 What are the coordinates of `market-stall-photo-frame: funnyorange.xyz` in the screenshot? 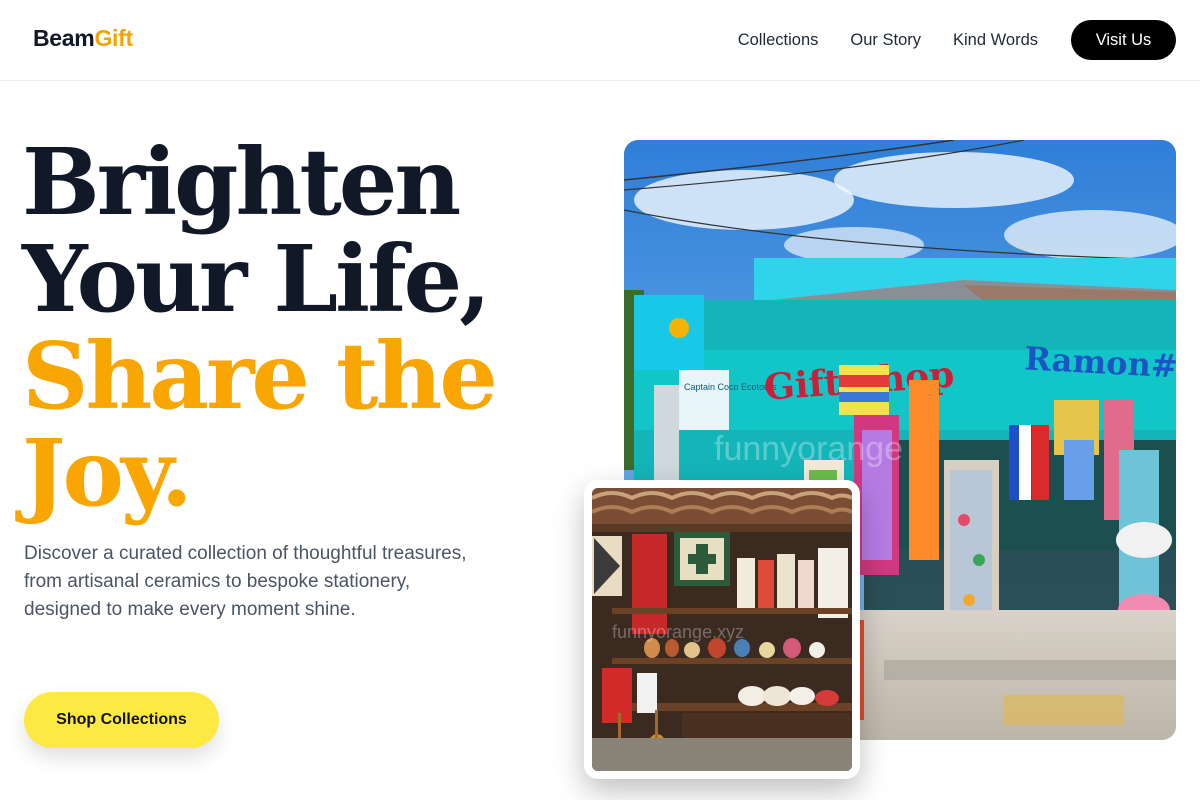 It's located at (722, 629).